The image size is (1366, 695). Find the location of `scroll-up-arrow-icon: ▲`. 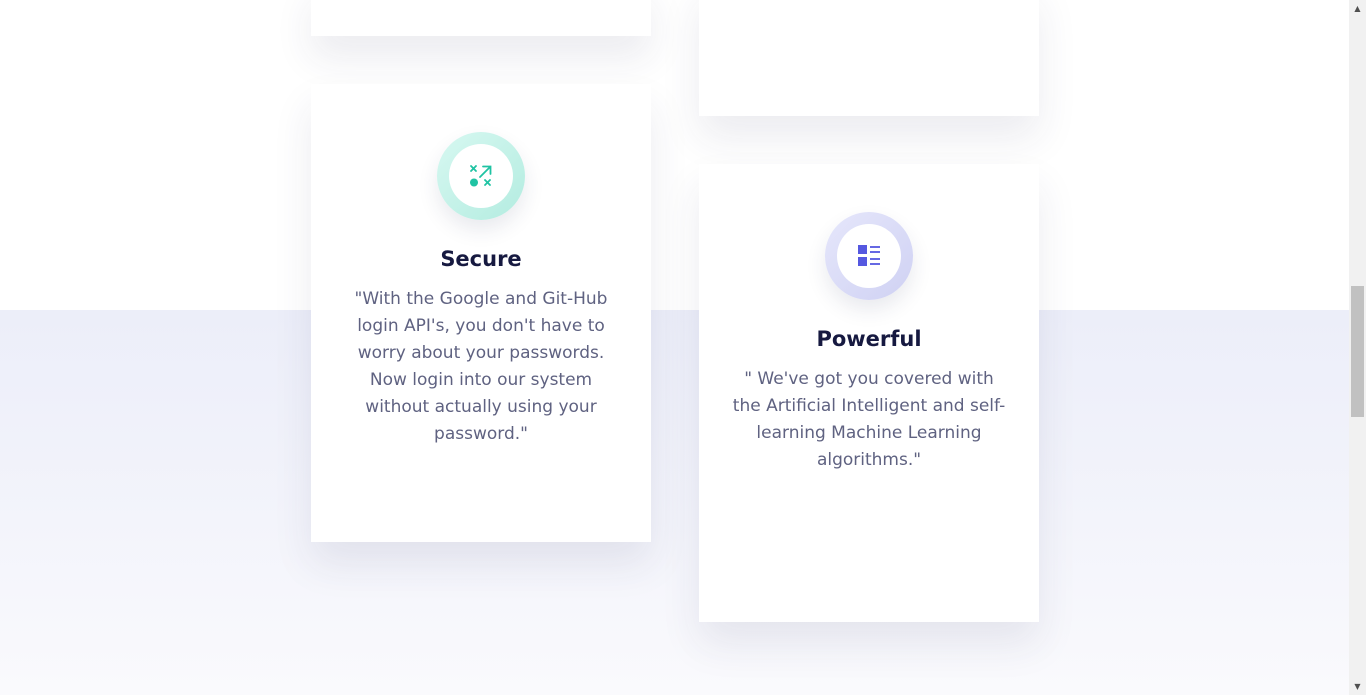

scroll-up-arrow-icon: ▲ is located at coordinates (1357, 8).